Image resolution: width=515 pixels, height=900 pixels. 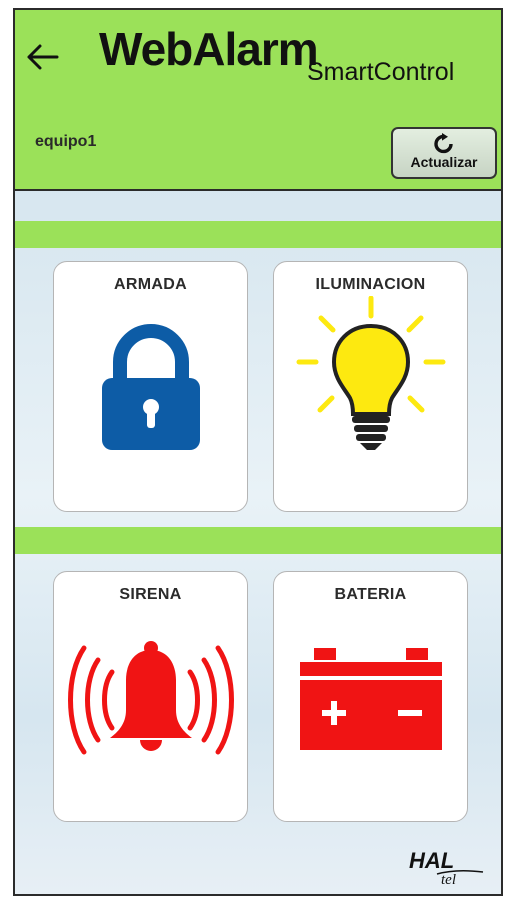 What do you see at coordinates (431, 860) in the screenshot?
I see `logo-text: HAL` at bounding box center [431, 860].